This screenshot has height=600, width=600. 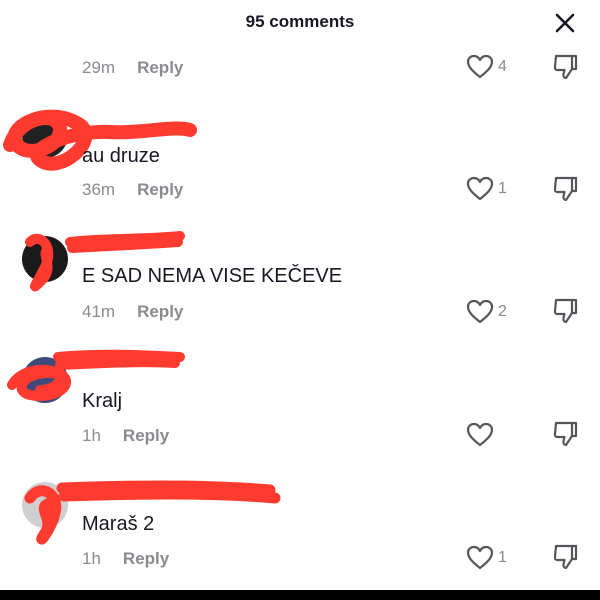 I want to click on comments-header: 95 comments, so click(x=300, y=23).